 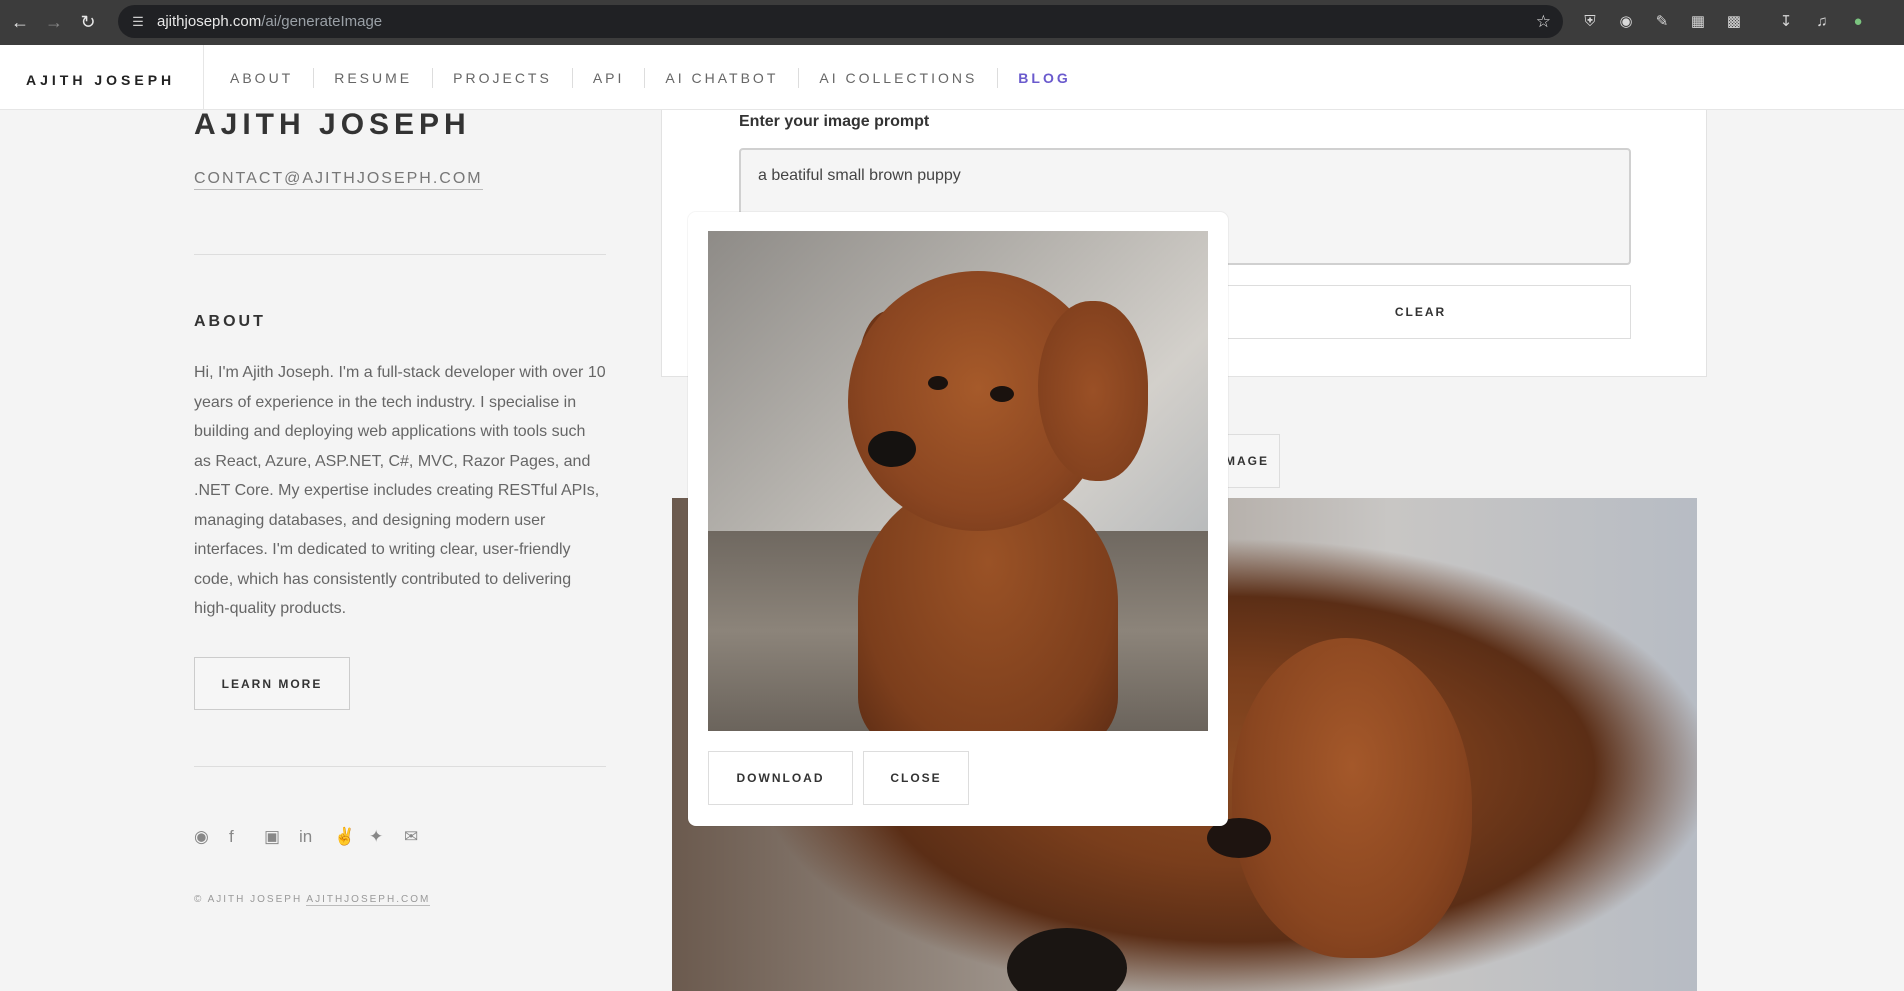 What do you see at coordinates (780, 778) in the screenshot?
I see `download-button: DOWNLOAD` at bounding box center [780, 778].